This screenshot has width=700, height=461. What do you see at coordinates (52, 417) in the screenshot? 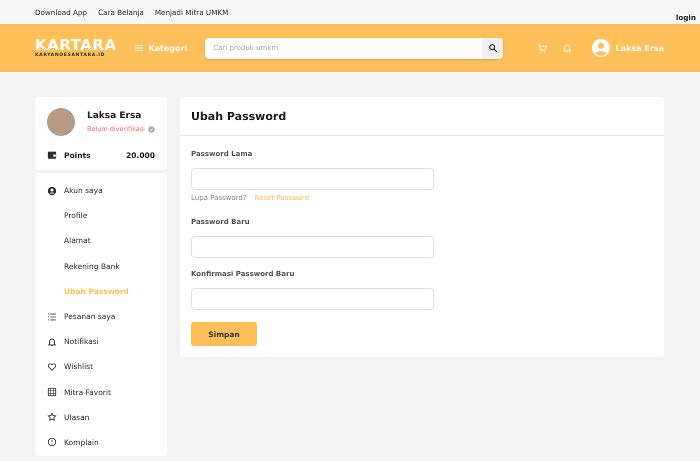
I see `star-icon` at bounding box center [52, 417].